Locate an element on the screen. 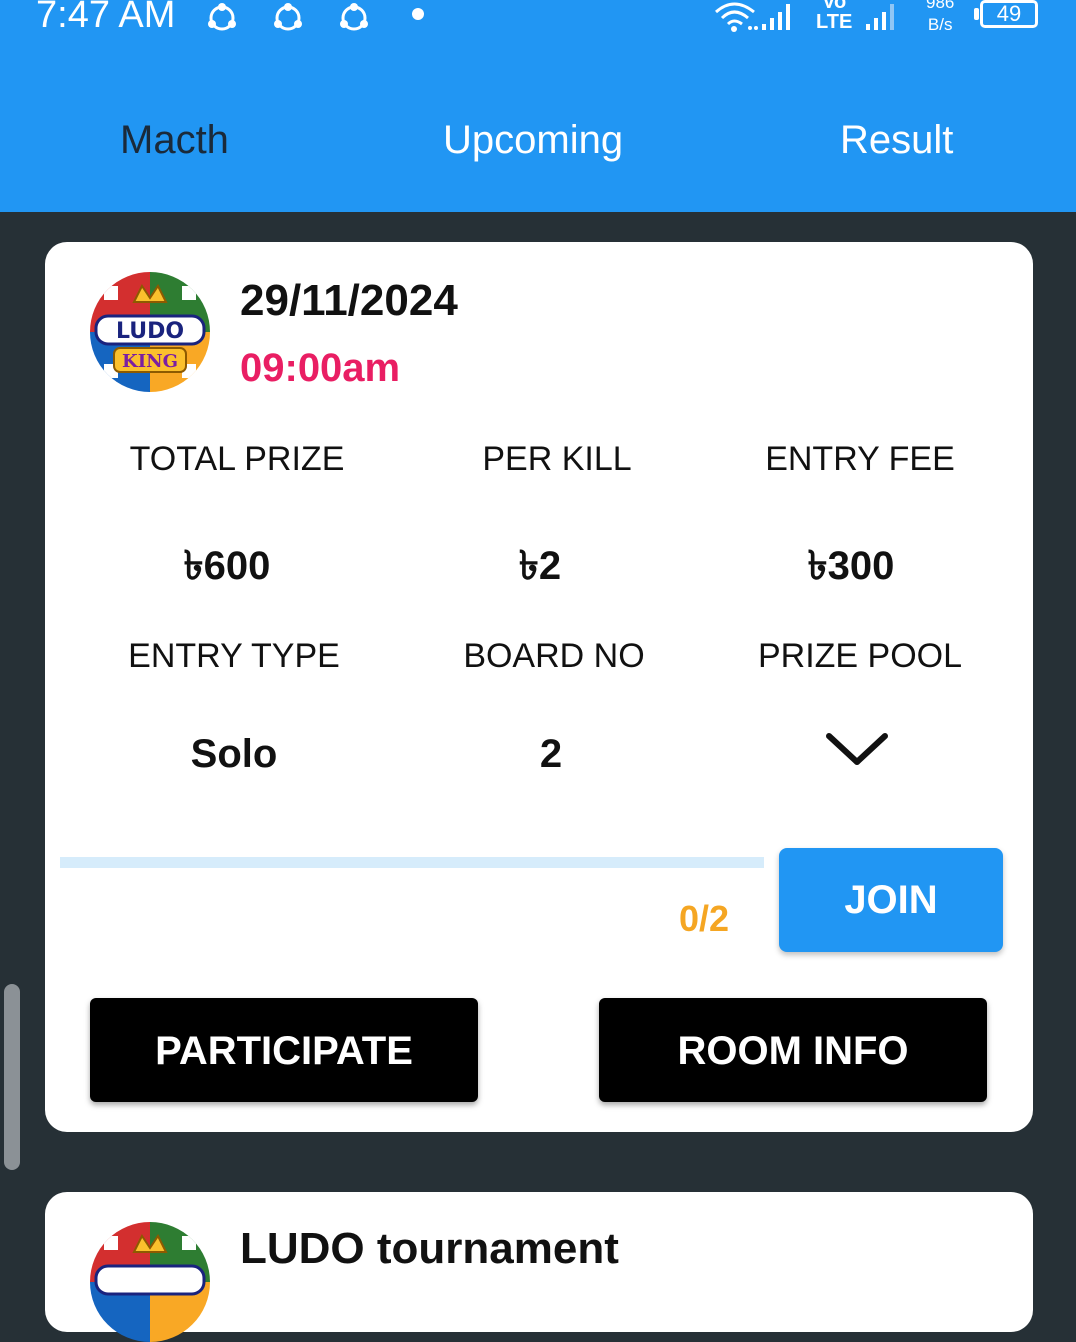  board-no-label: BOARD NO is located at coordinates (554, 656).